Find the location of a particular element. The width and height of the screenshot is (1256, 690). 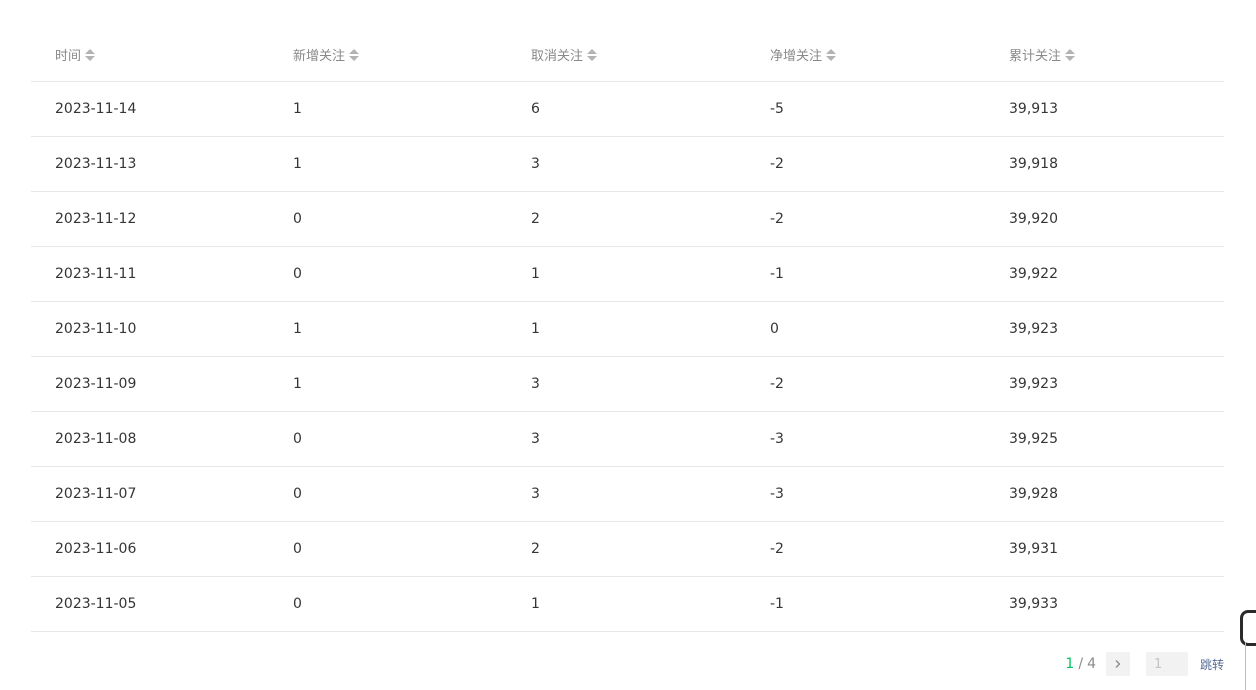

column-header-label: 新增关注 is located at coordinates (319, 56).